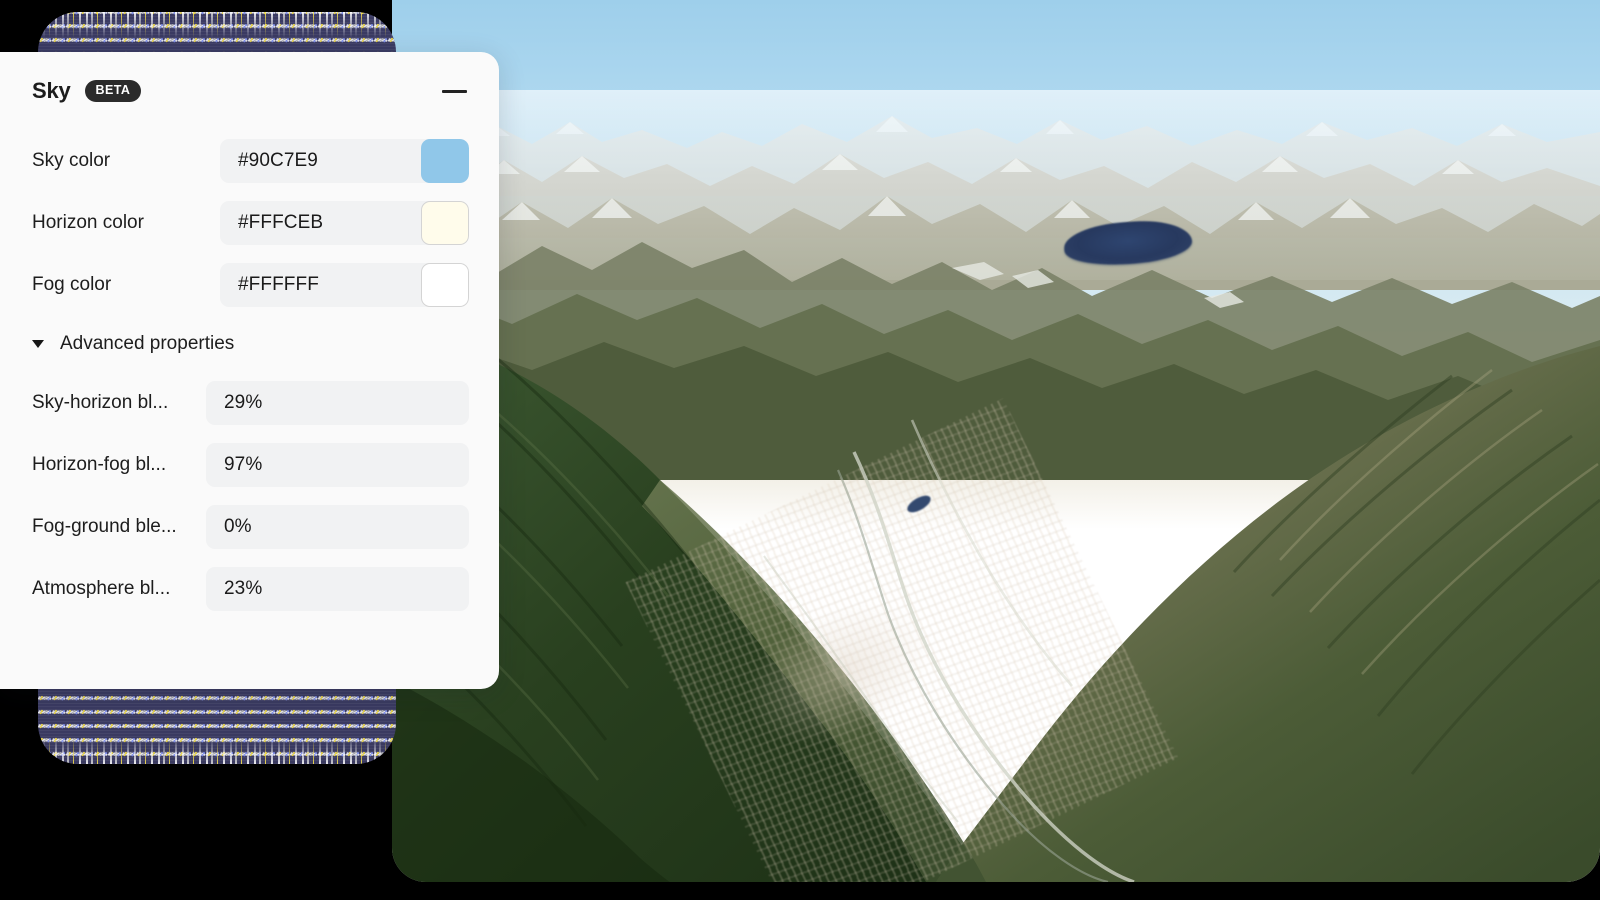  I want to click on noise-edge-bottom, so click(217, 751).